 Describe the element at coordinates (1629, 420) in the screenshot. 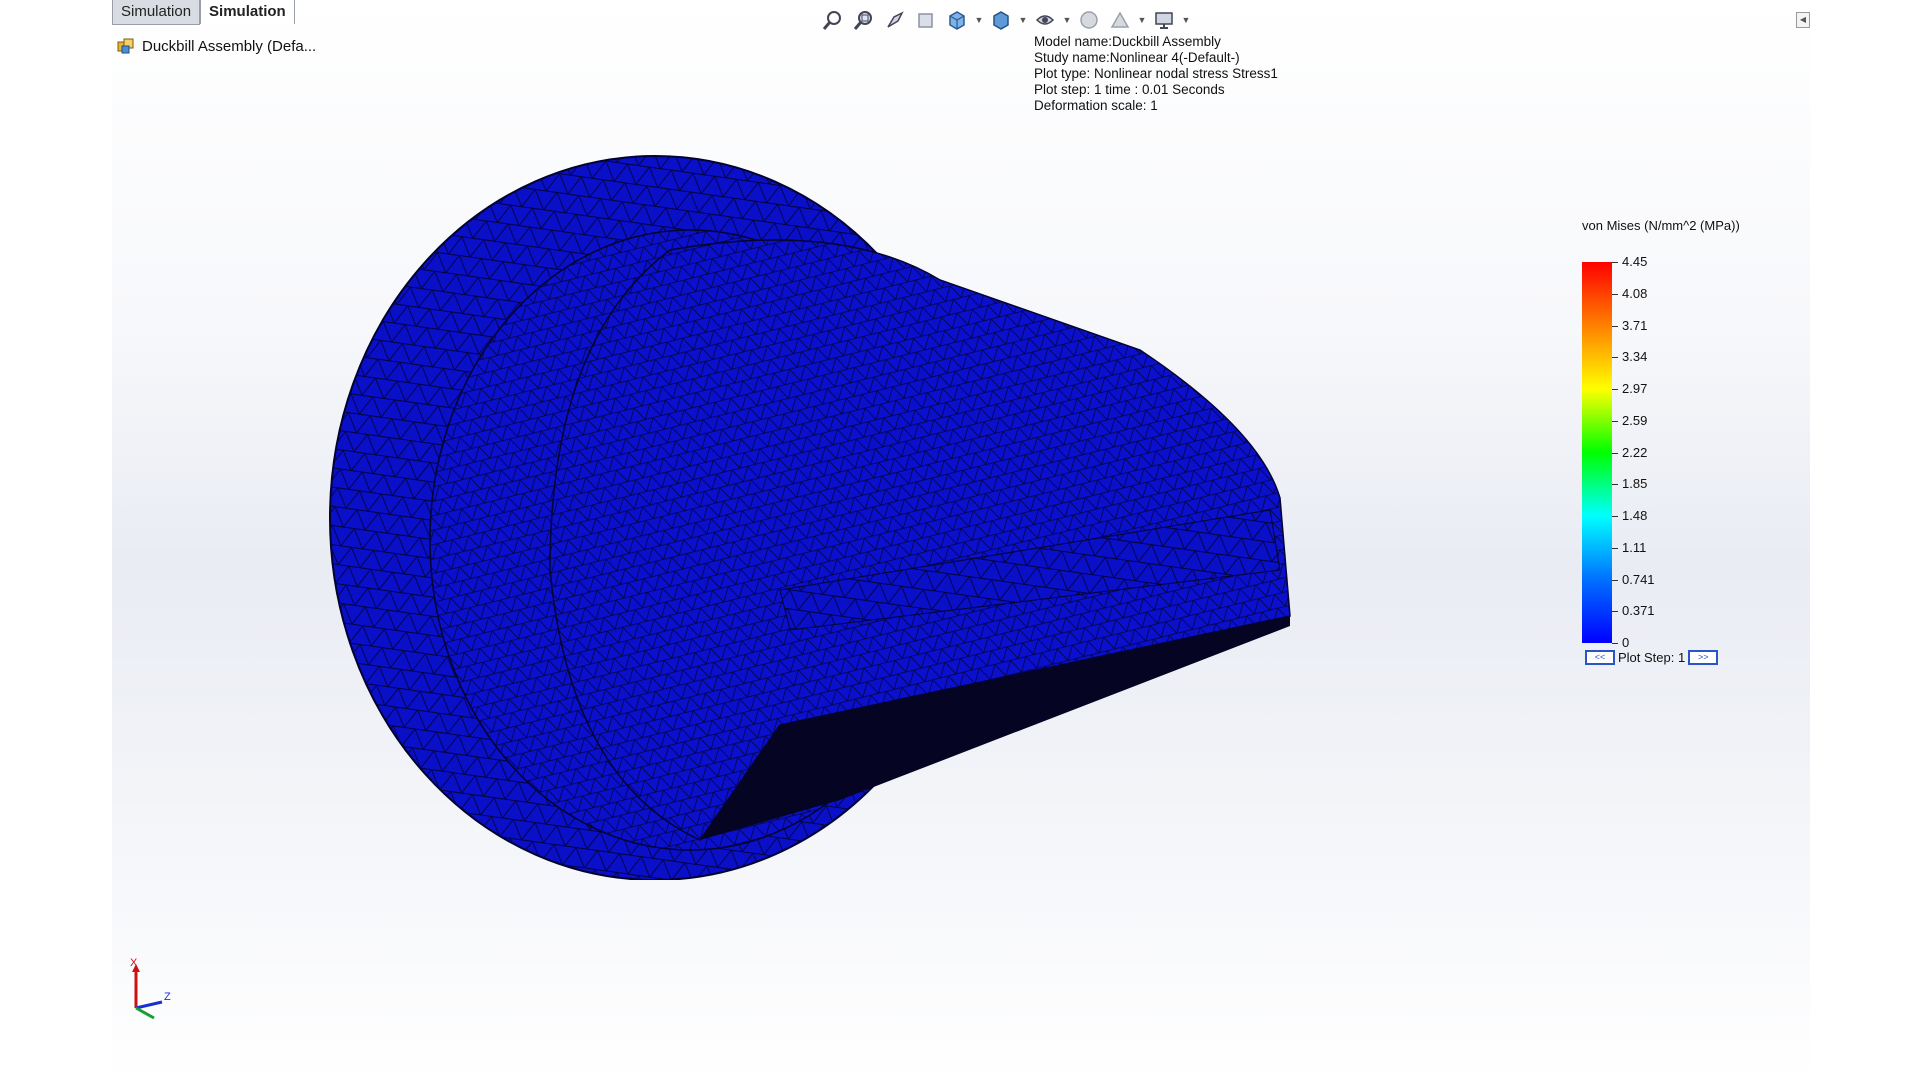

I see `legend-tick-label: 2.59` at that location.